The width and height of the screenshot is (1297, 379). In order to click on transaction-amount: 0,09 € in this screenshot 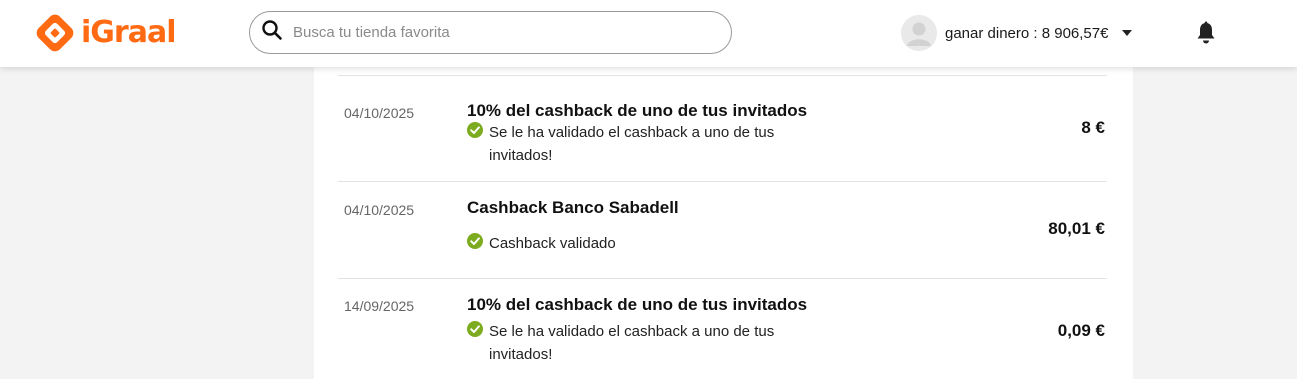, I will do `click(1081, 330)`.